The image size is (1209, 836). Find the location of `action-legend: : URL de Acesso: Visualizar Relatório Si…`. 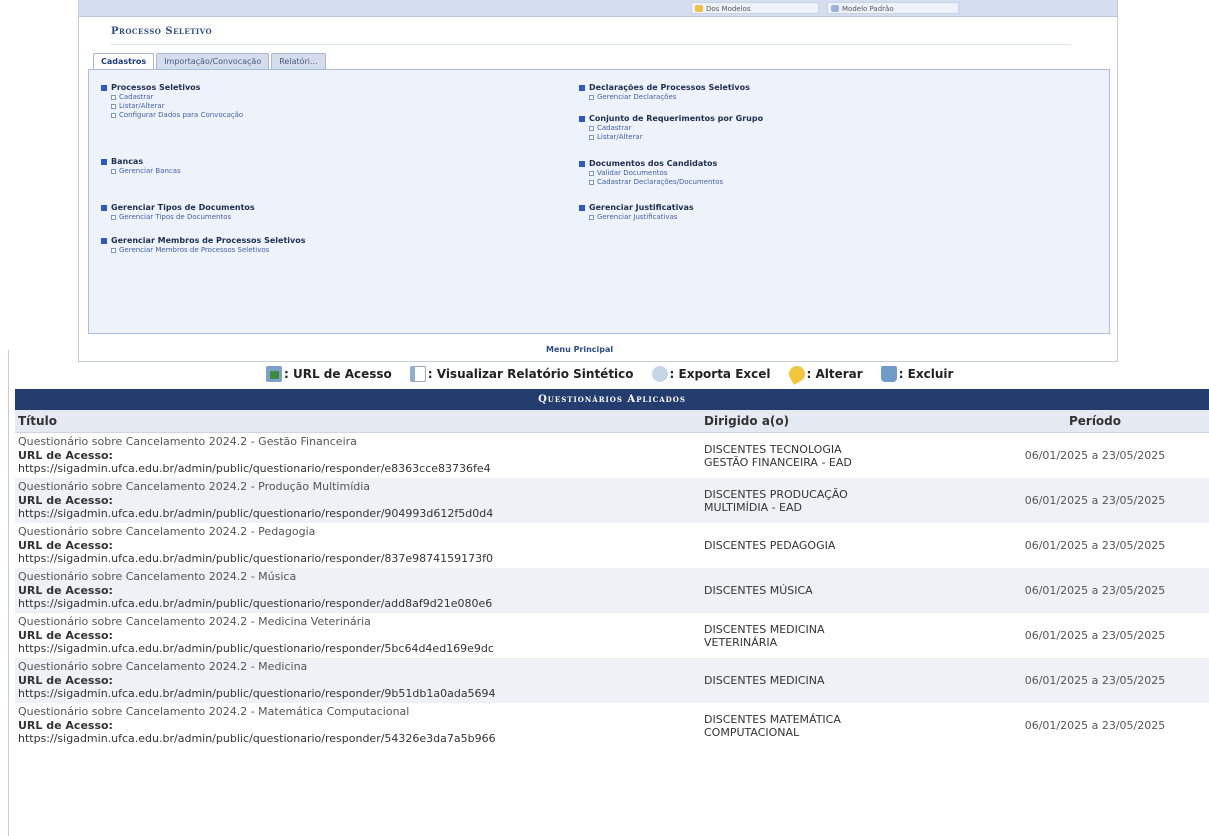

action-legend: : URL de Acesso: Visualizar Relatório Si… is located at coordinates (618, 374).